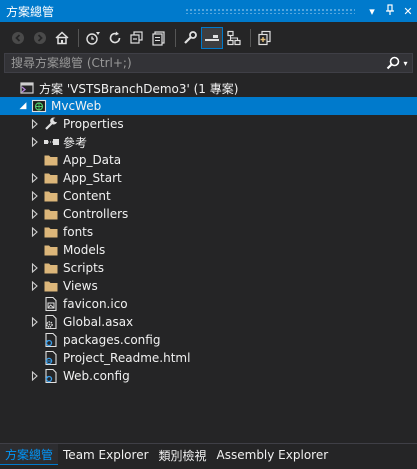 This screenshot has width=417, height=469. What do you see at coordinates (137, 38) in the screenshot?
I see `collapse-all-icon` at bounding box center [137, 38].